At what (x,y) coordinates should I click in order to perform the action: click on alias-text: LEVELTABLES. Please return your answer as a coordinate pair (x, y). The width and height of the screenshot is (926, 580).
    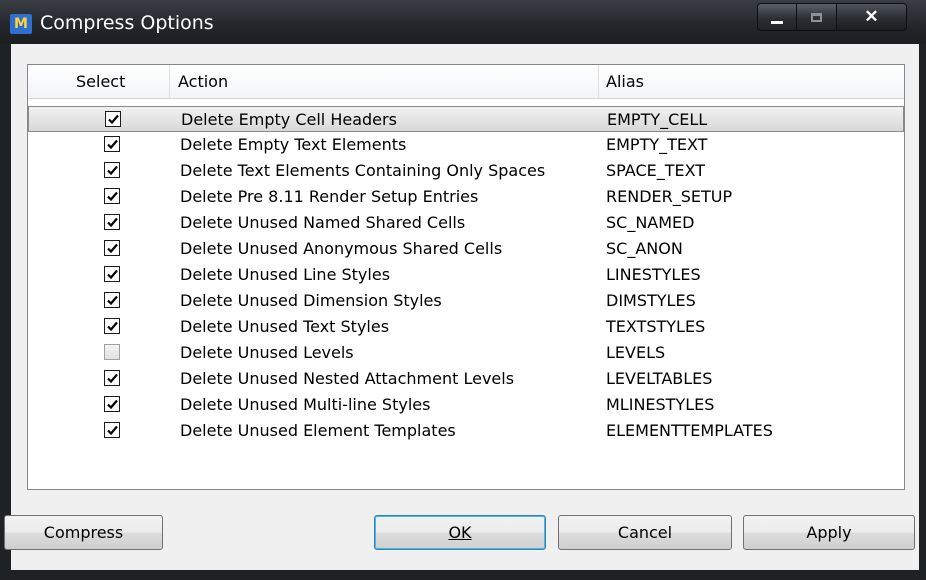
    Looking at the image, I should click on (659, 378).